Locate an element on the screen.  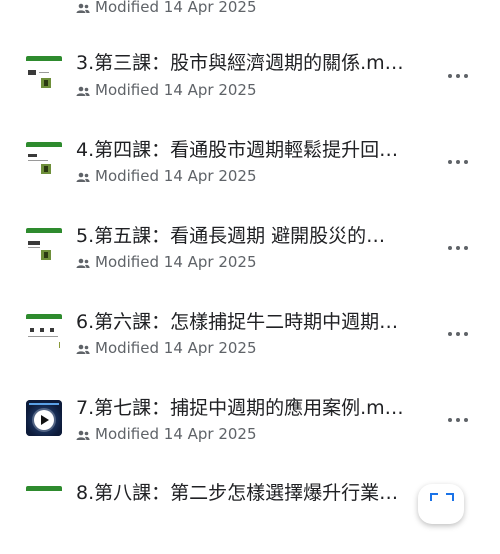
scan-button is located at coordinates (441, 504).